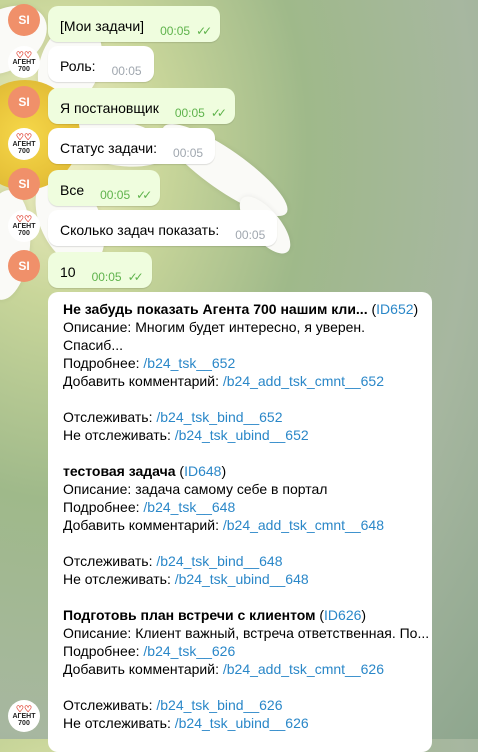  I want to click on task-more-link: /b24_tsk__652, so click(189, 363).